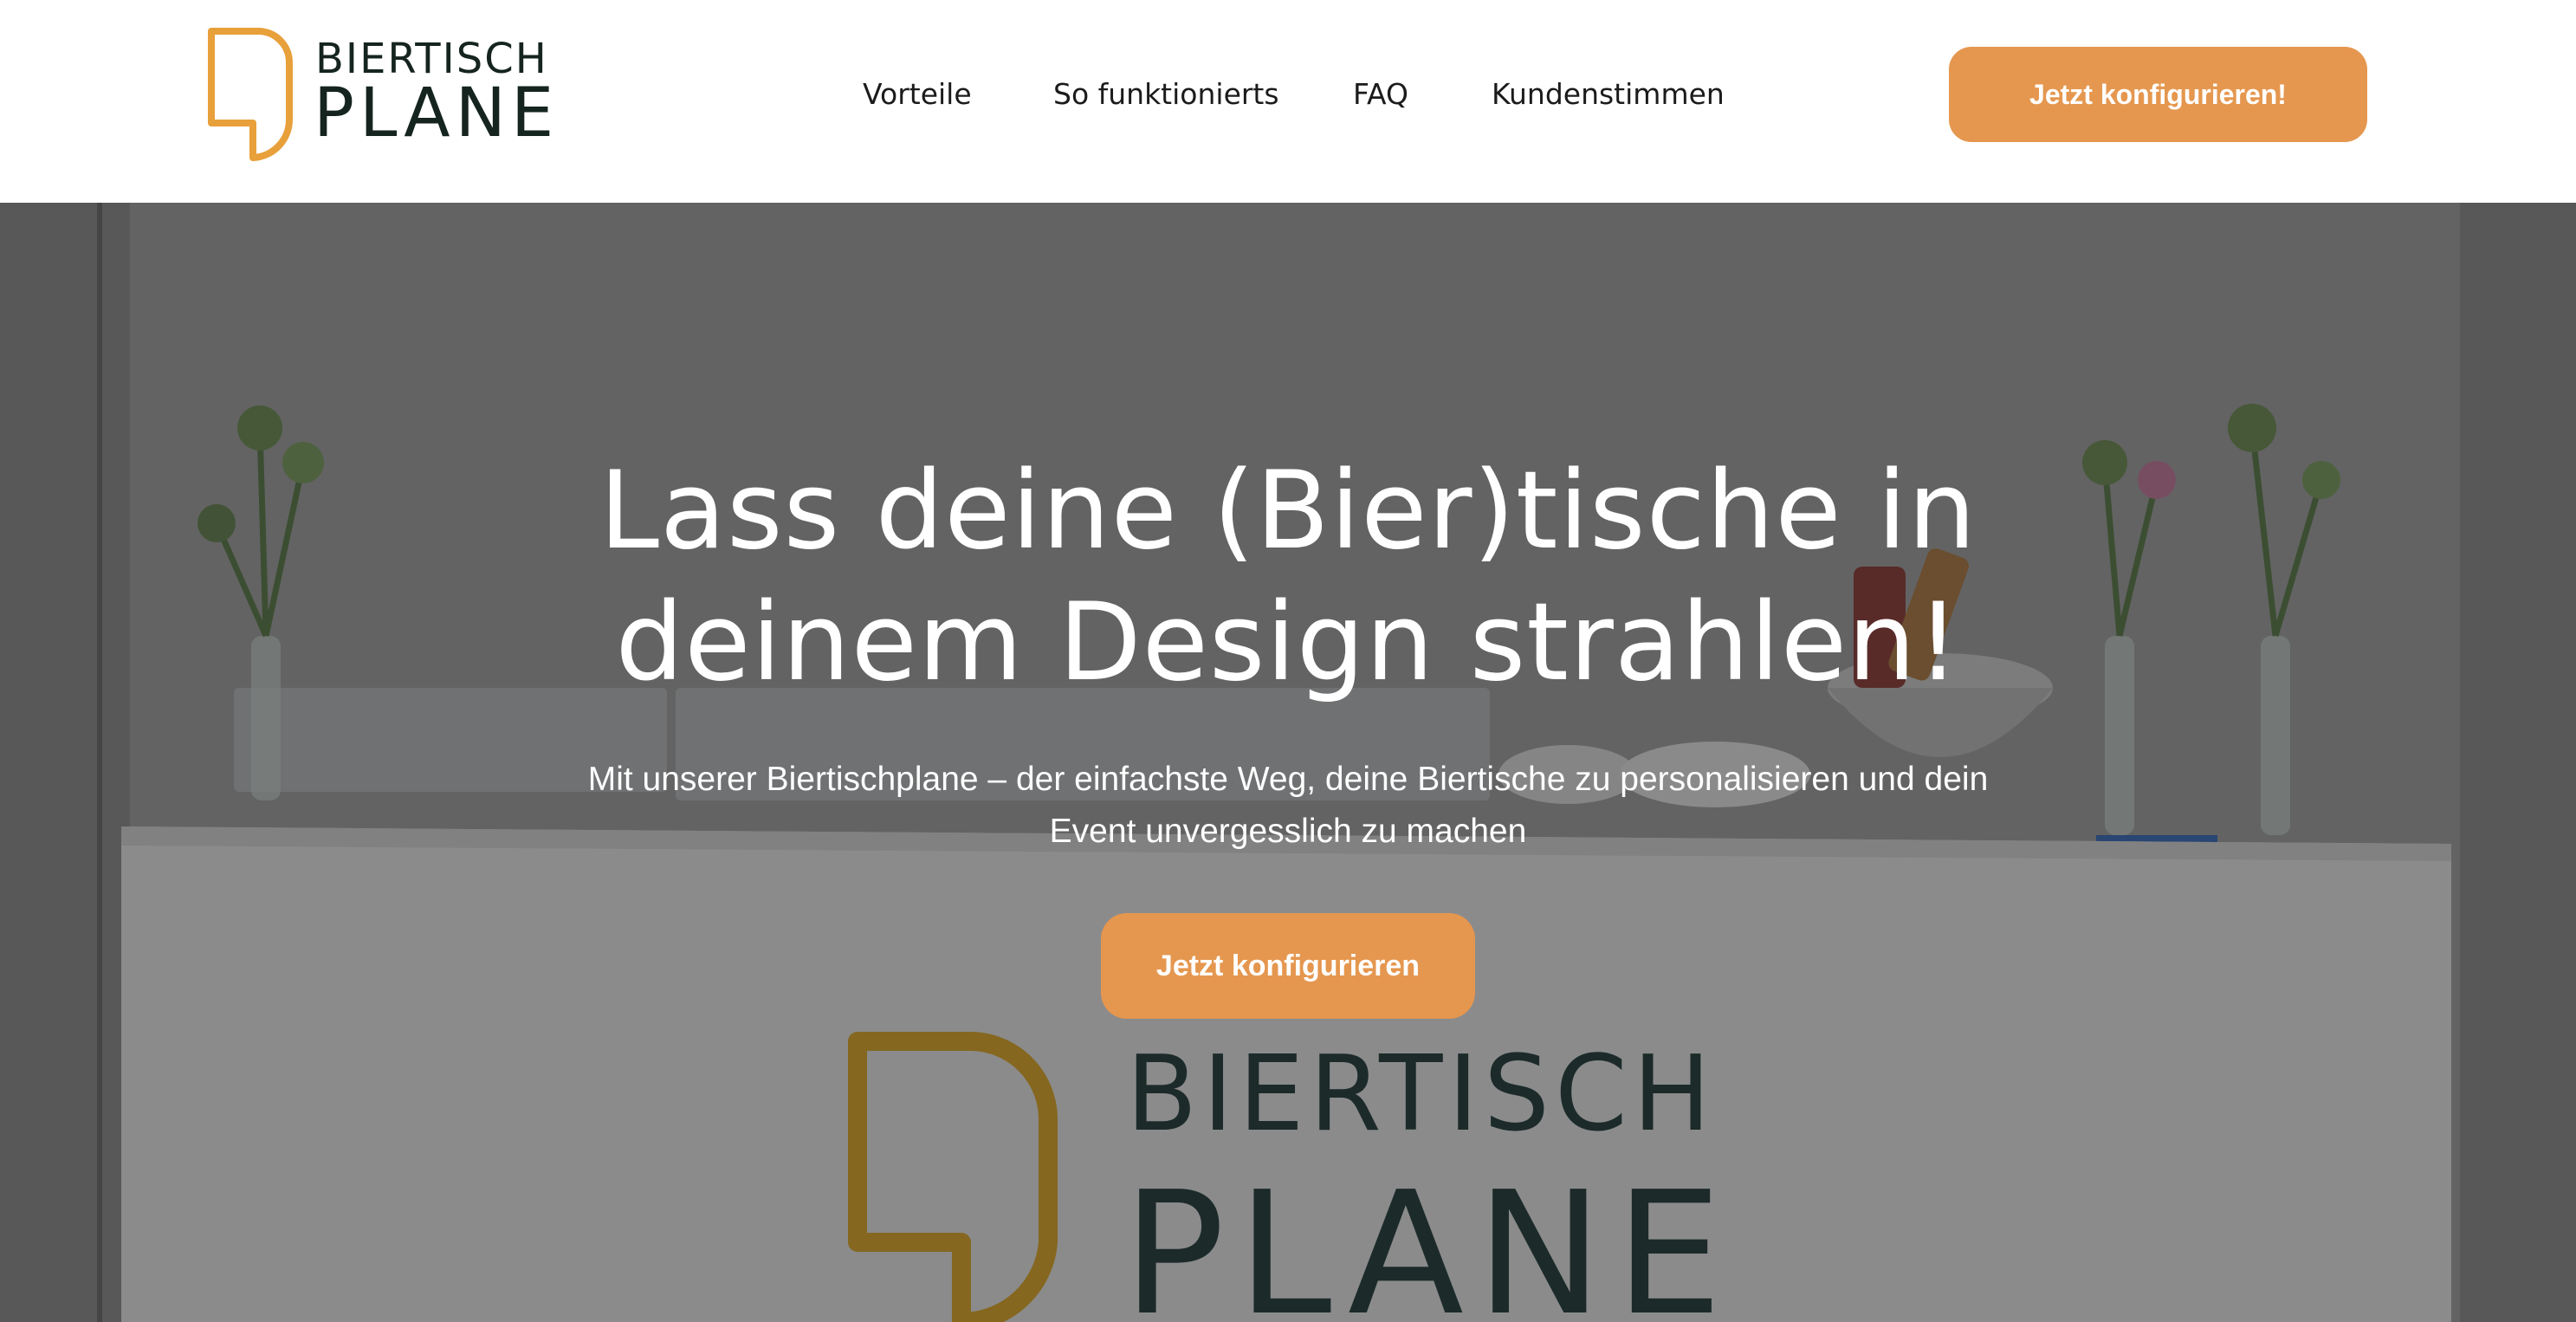 Image resolution: width=2576 pixels, height=1322 pixels. Describe the element at coordinates (1288, 966) in the screenshot. I see `hero-configure-button: Jetzt konfigurieren` at that location.